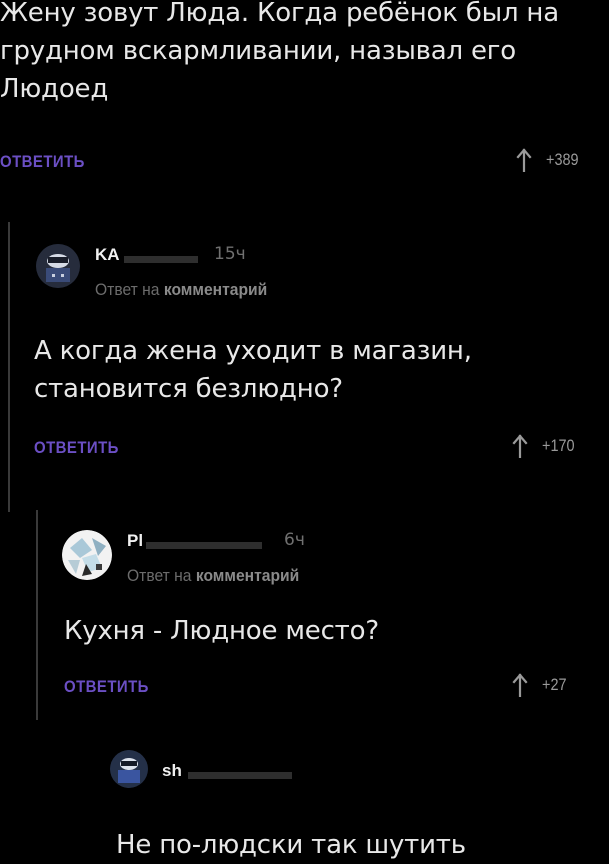  I want to click on thread-line-nested, so click(37, 615).